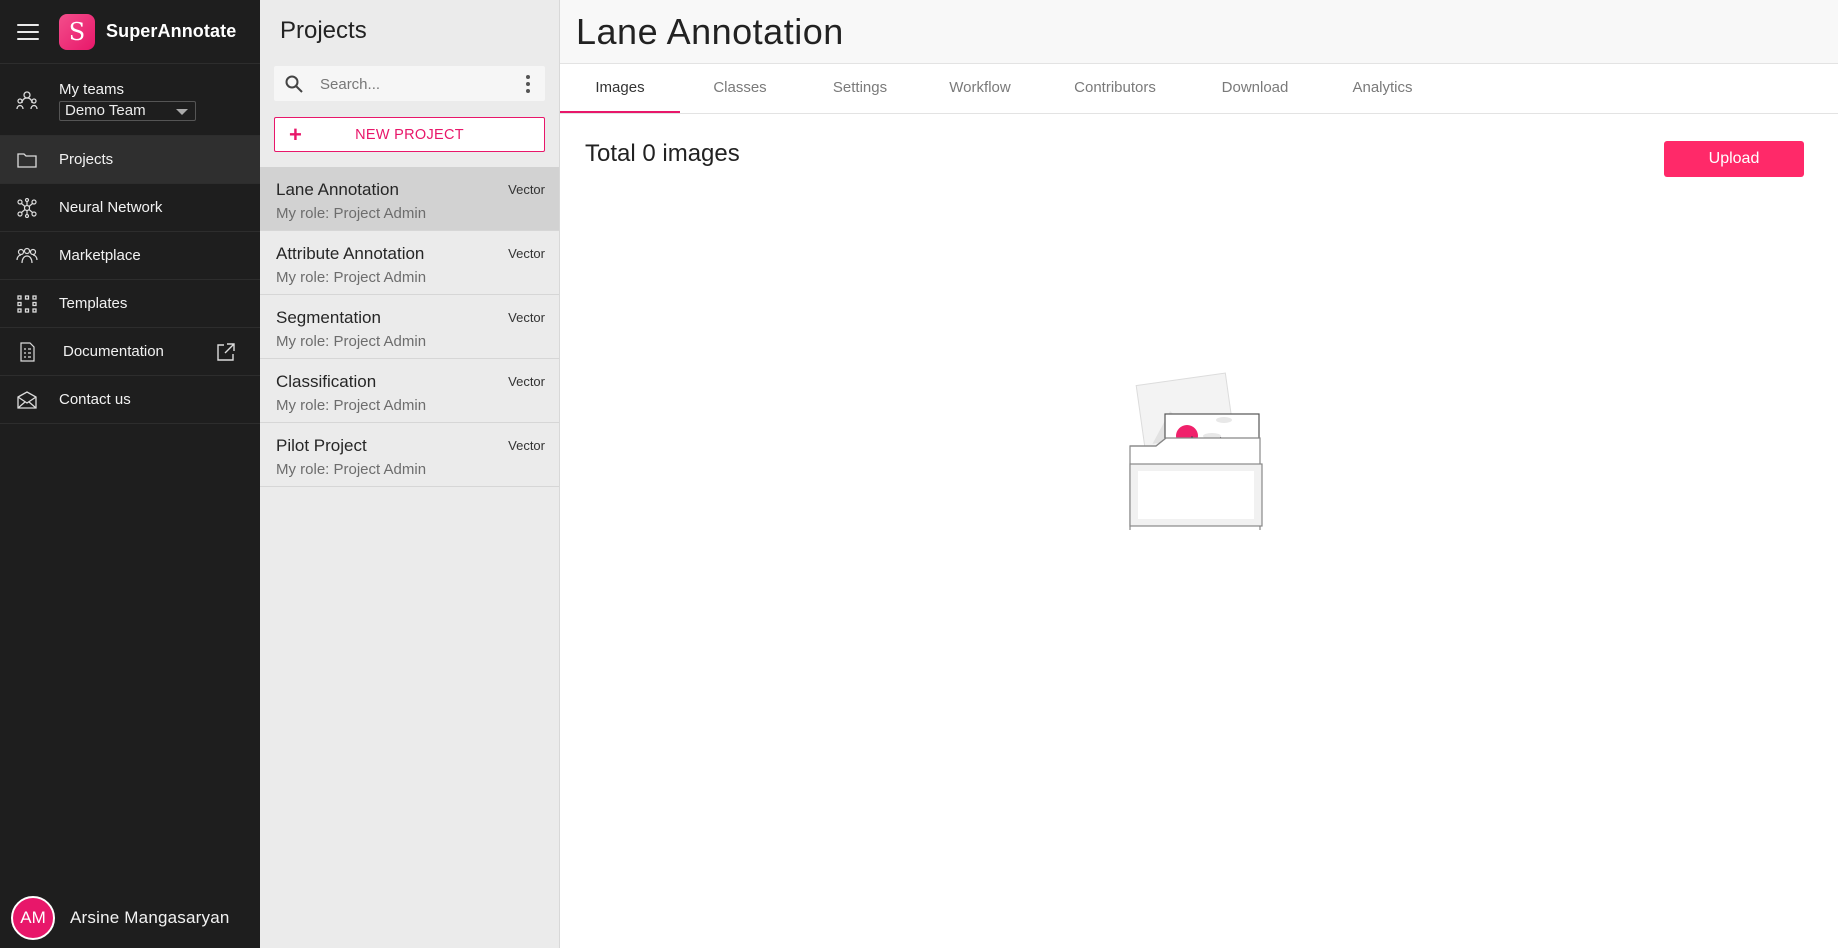 The image size is (1838, 948). What do you see at coordinates (337, 189) in the screenshot?
I see `project-name: Lane Annotation` at bounding box center [337, 189].